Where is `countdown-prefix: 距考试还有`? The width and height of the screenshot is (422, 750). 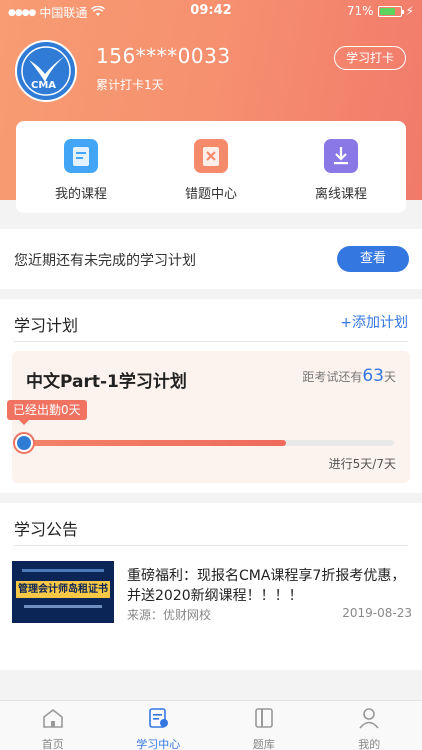 countdown-prefix: 距考试还有 is located at coordinates (332, 377).